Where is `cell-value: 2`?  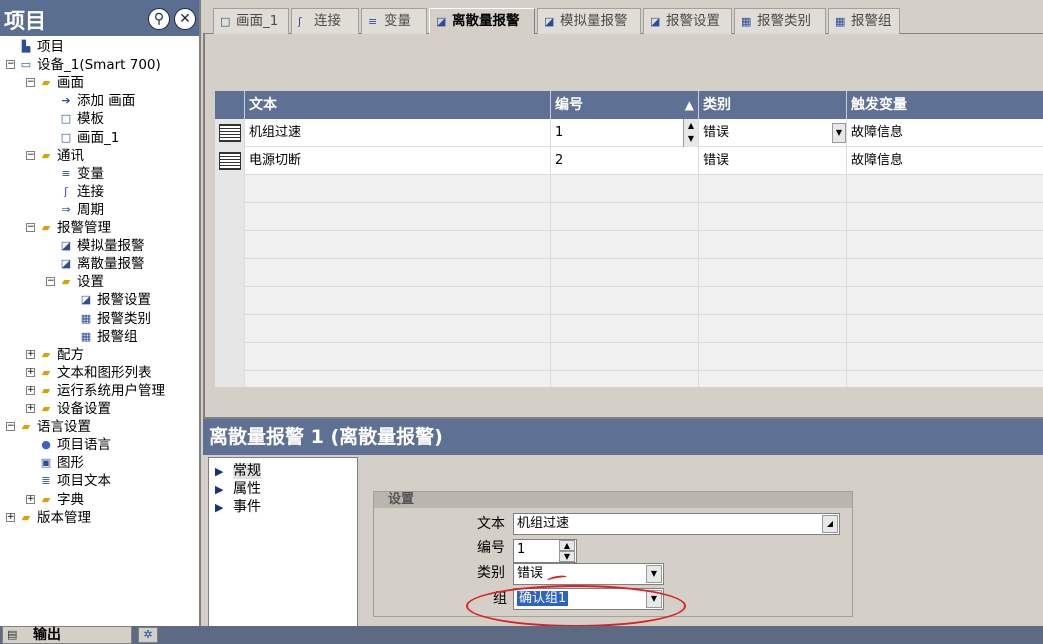
cell-value: 2 is located at coordinates (559, 160).